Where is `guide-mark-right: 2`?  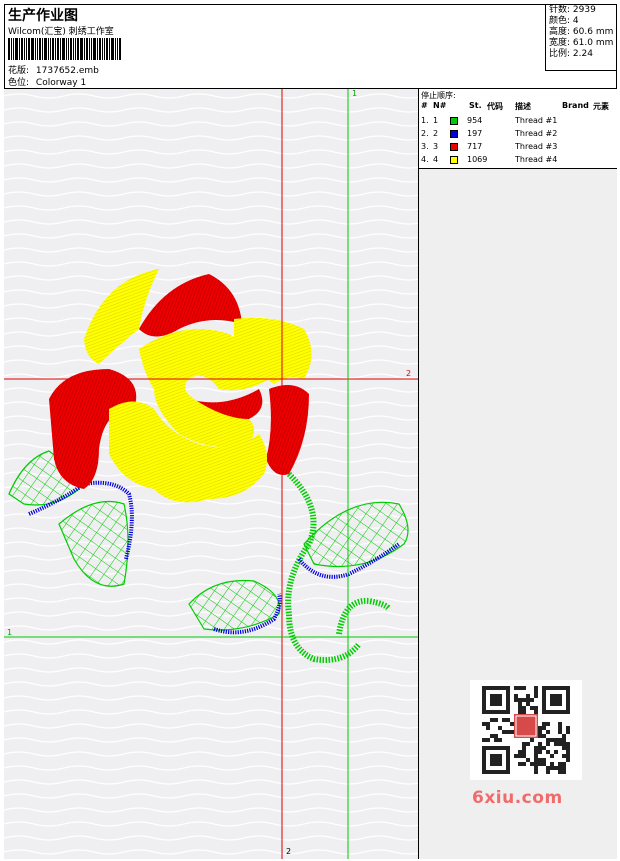
guide-mark-right: 2 is located at coordinates (409, 373).